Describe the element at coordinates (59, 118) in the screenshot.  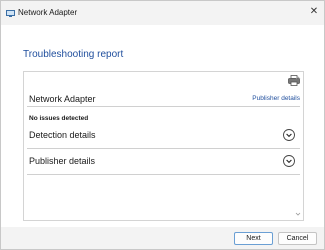
I see `status-text: No issues detected` at that location.